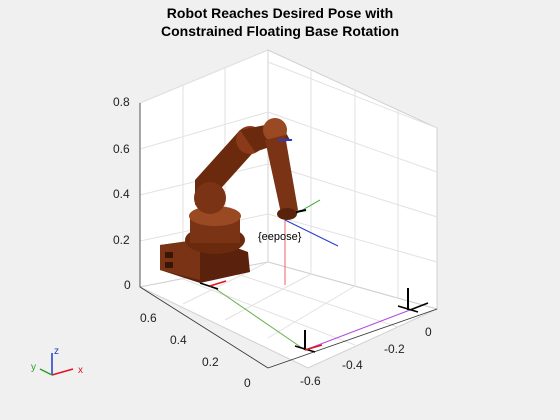 This screenshot has height=420, width=560. Describe the element at coordinates (121, 194) in the screenshot. I see `z-tick-3: 0.4` at that location.